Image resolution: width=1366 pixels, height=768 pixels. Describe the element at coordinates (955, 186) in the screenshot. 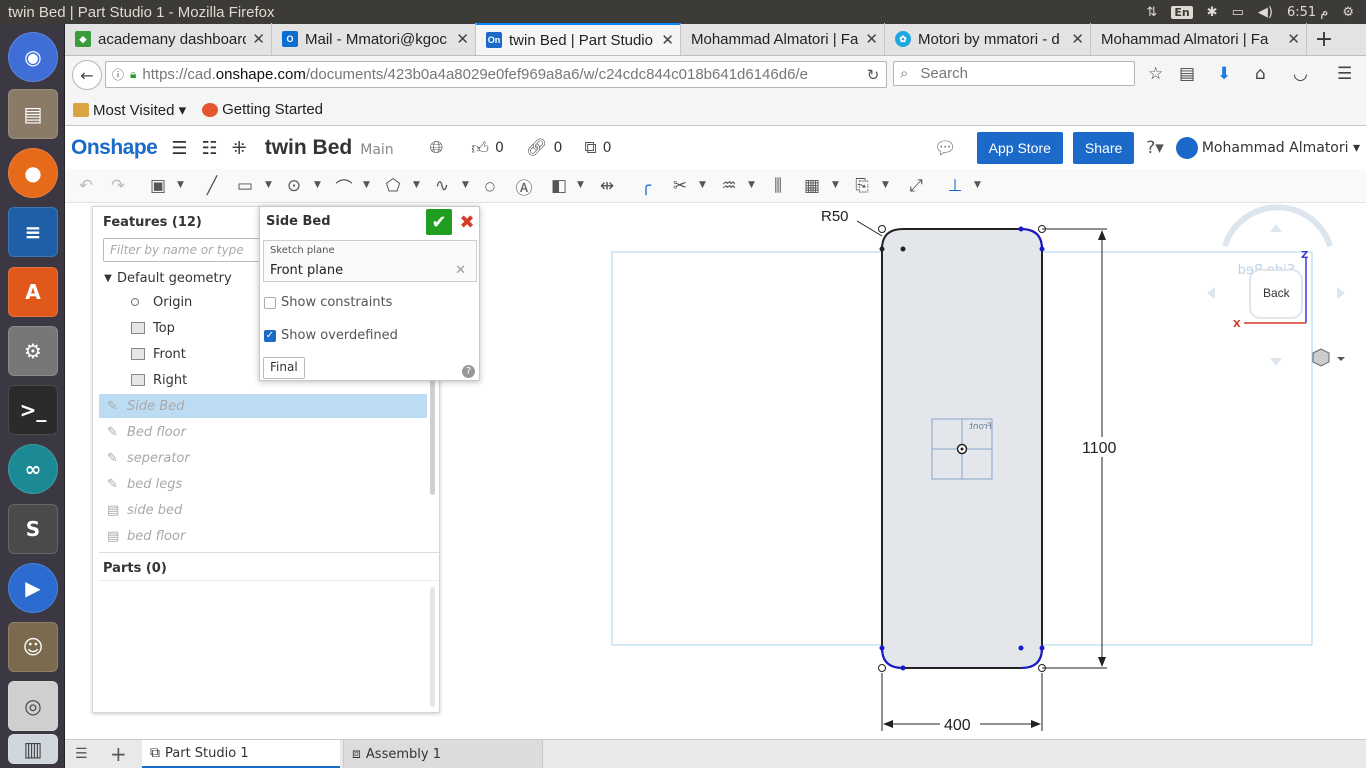

I see `constraint-tool-icon: ⊥` at that location.